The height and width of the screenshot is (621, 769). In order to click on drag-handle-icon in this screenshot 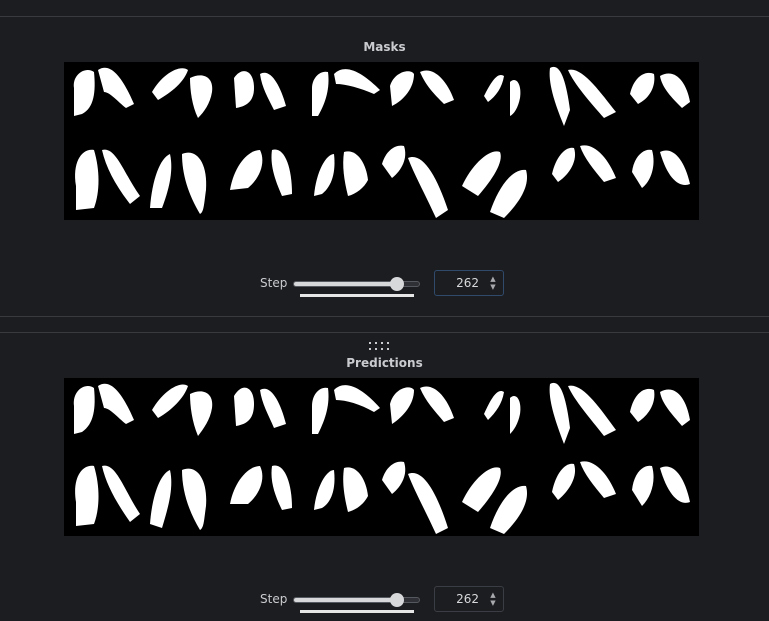, I will do `click(381, 347)`.